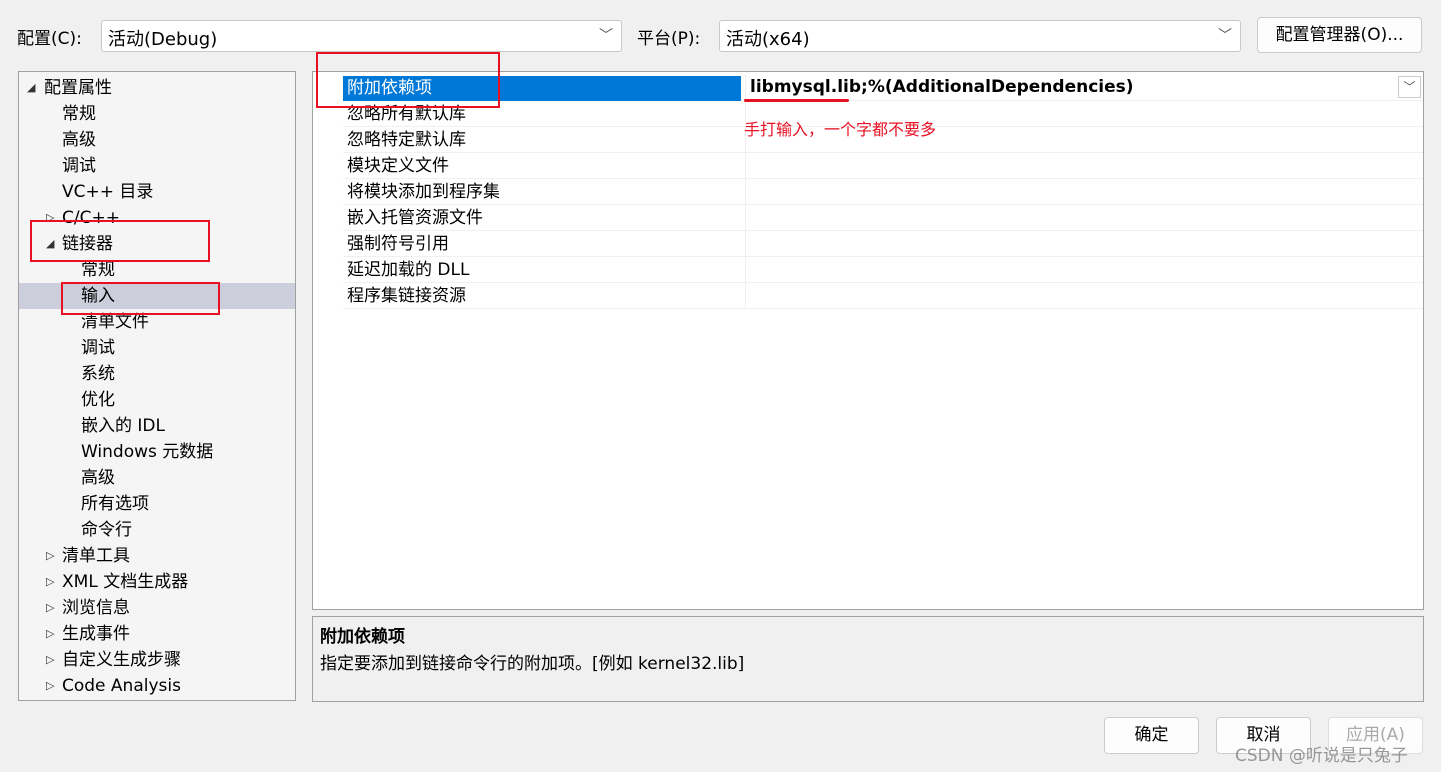 Image resolution: width=1441 pixels, height=772 pixels. I want to click on highlight-box-input, so click(140, 298).